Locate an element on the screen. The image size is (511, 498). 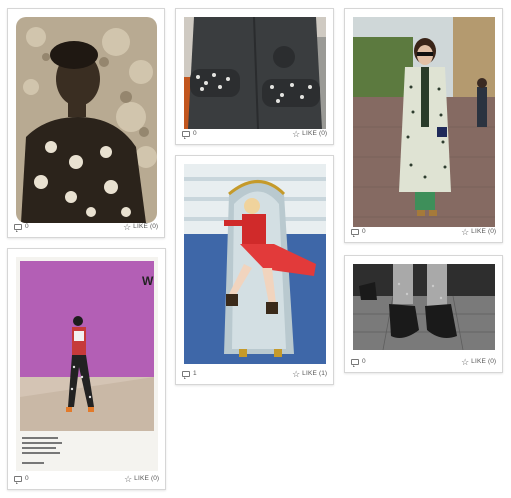
chaise-model-photo is located at coordinates (255, 264).